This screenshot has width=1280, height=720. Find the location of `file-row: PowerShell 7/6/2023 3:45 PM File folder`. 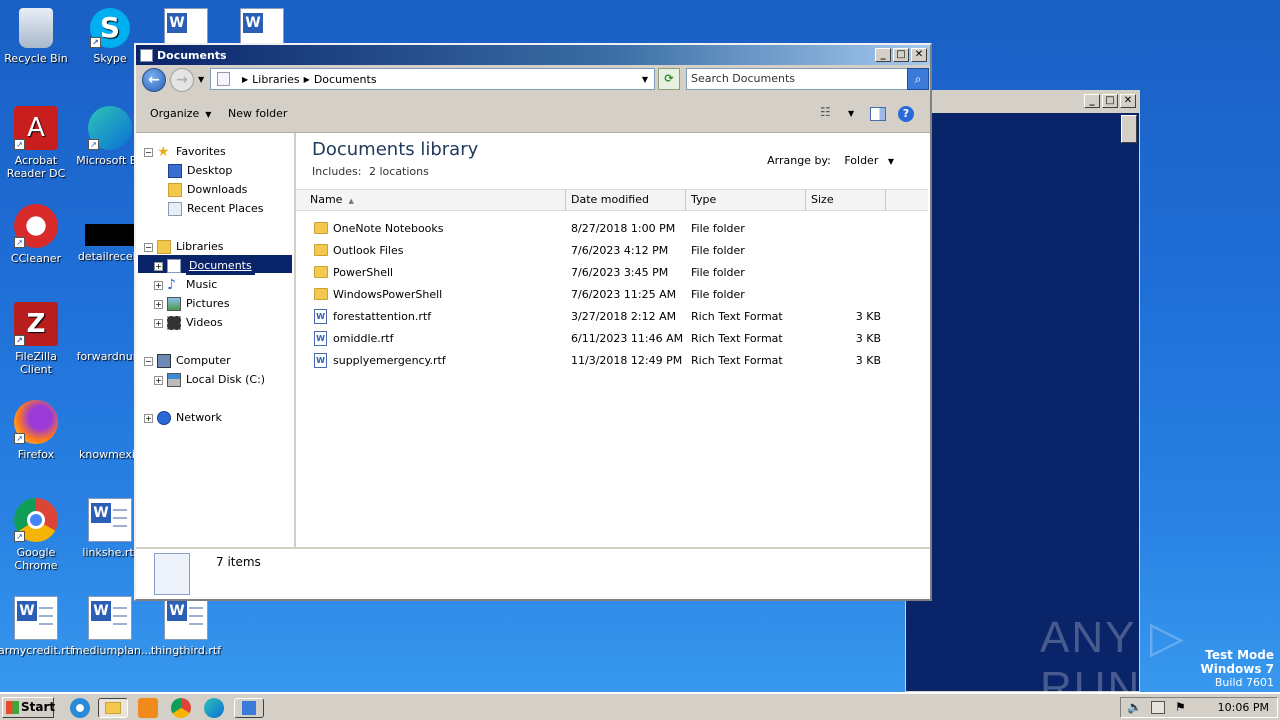

file-row: PowerShell 7/6/2023 3:45 PM File folder is located at coordinates (612, 272).